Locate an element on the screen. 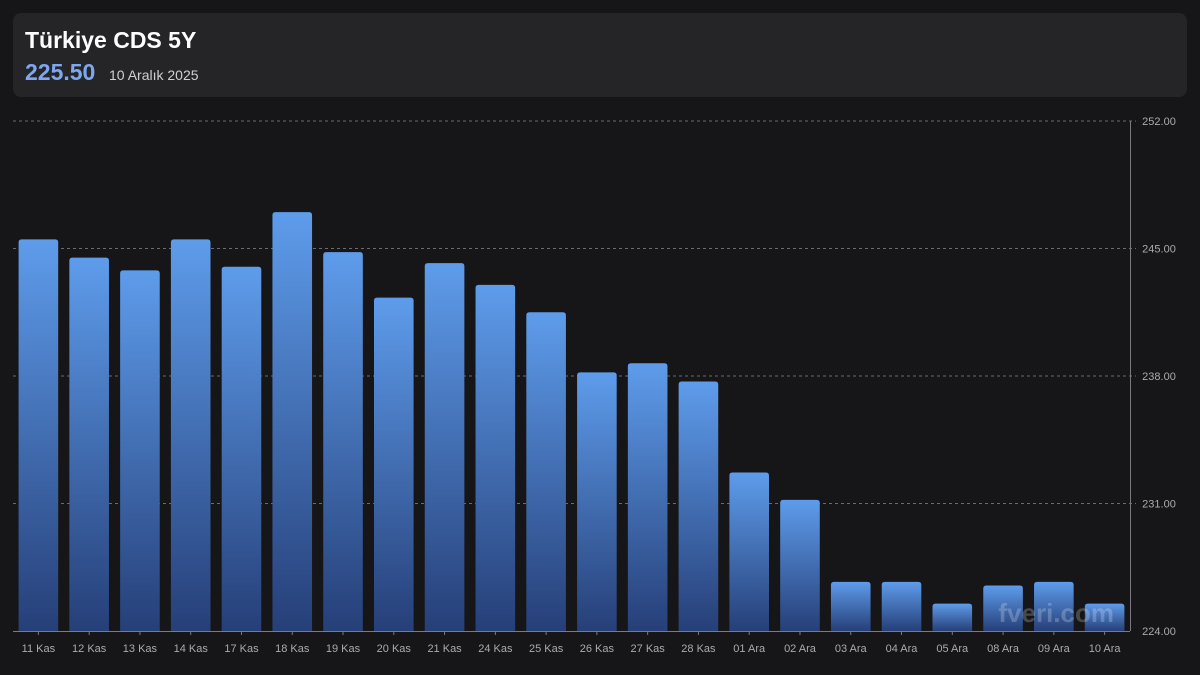 The height and width of the screenshot is (675, 1200). x-tick-label: 19 Kas is located at coordinates (343, 649).